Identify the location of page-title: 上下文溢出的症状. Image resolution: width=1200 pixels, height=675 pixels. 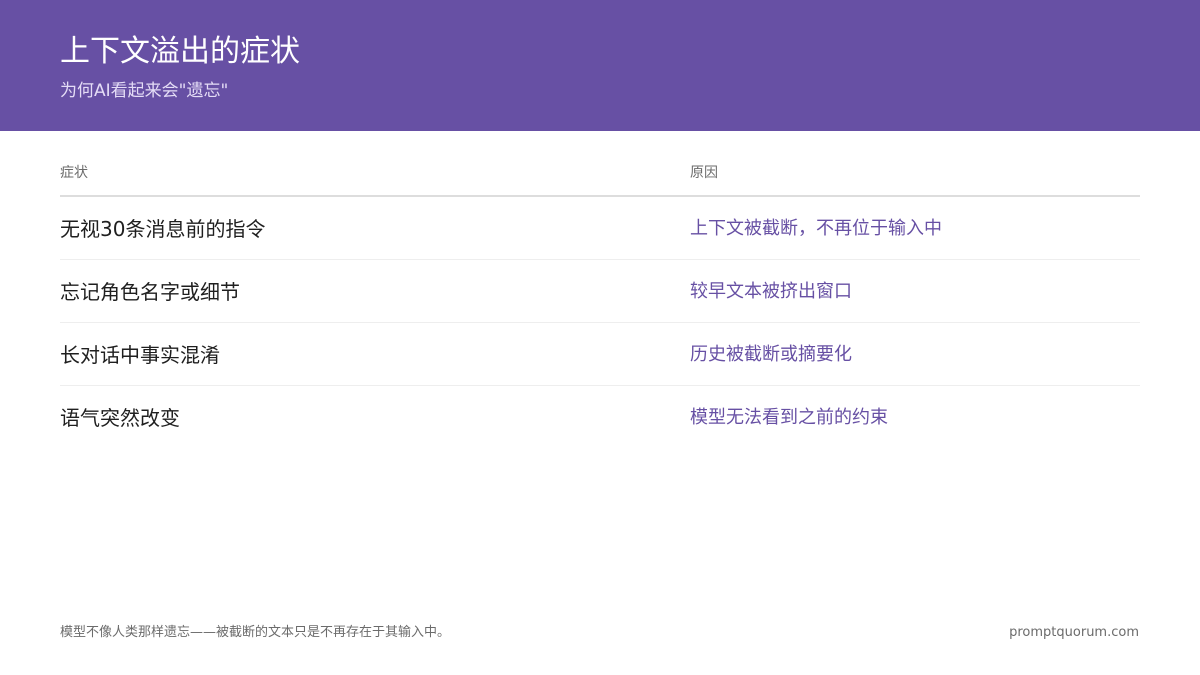
(180, 51).